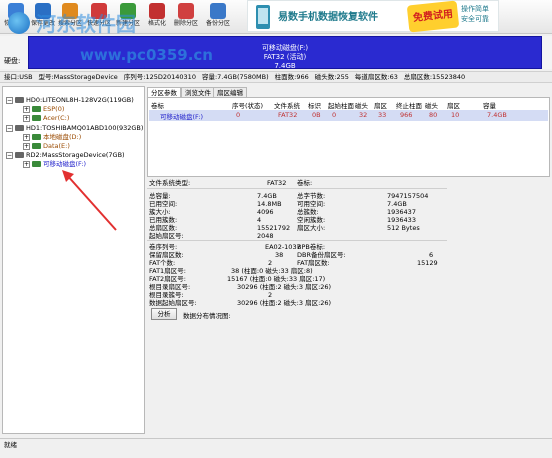  Describe the element at coordinates (259, 220) in the screenshot. I see `field-value: 4` at that location.